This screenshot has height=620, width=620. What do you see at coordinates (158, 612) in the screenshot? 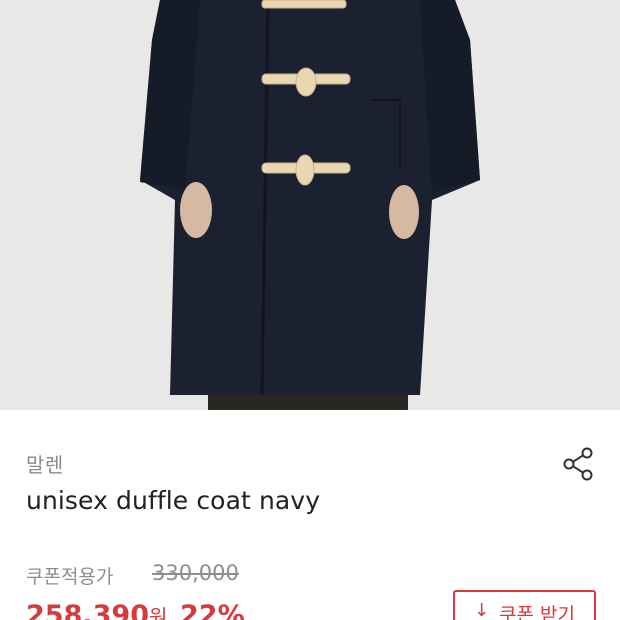
I see `sale-price-unit: 원` at bounding box center [158, 612].